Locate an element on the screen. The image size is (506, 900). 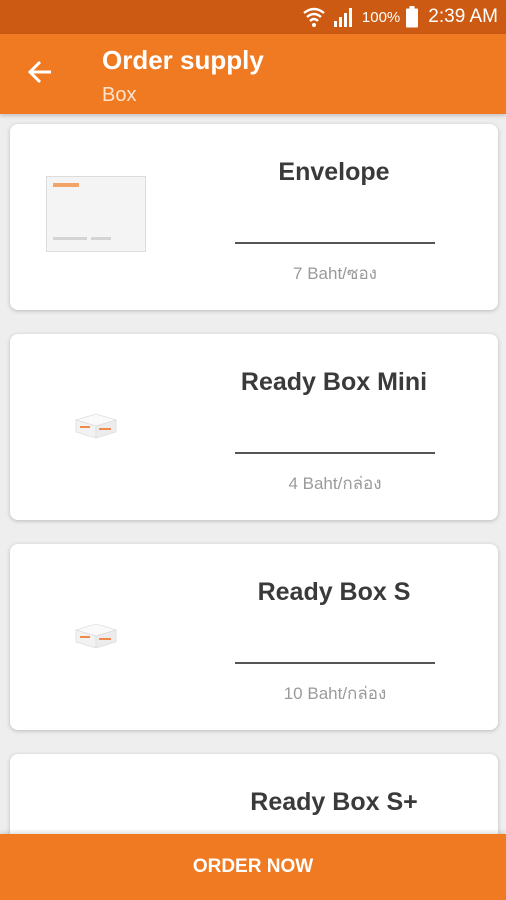
clock: 2:39 AM is located at coordinates (463, 16).